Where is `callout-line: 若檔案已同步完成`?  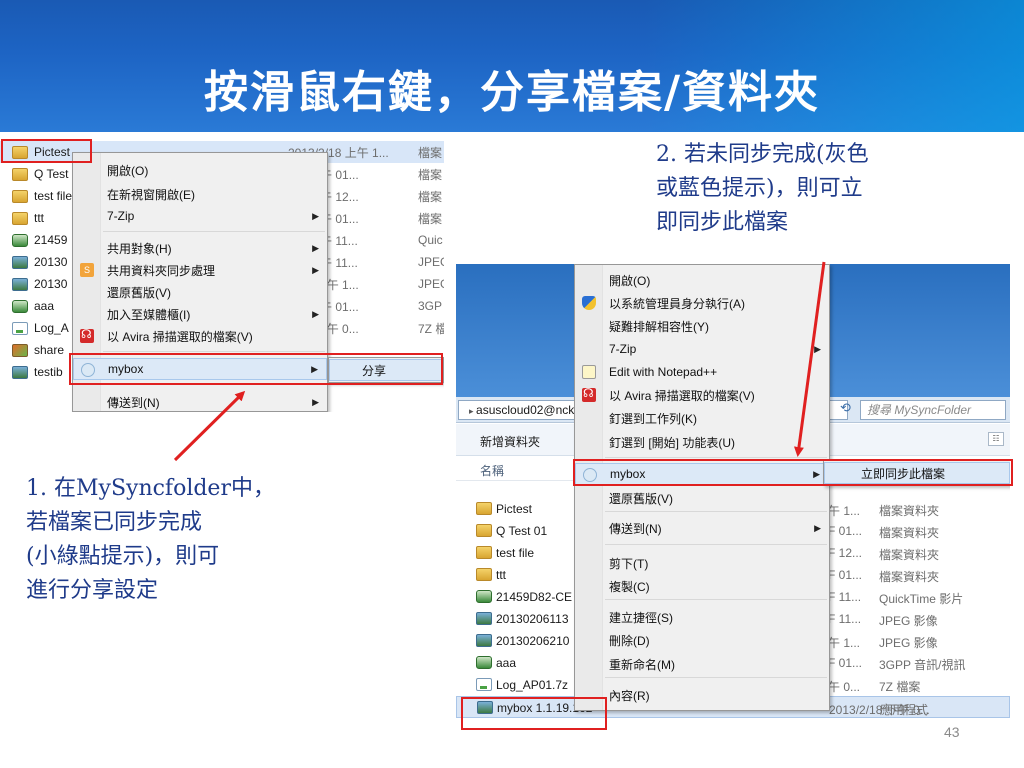 callout-line: 若檔案已同步完成 is located at coordinates (114, 522).